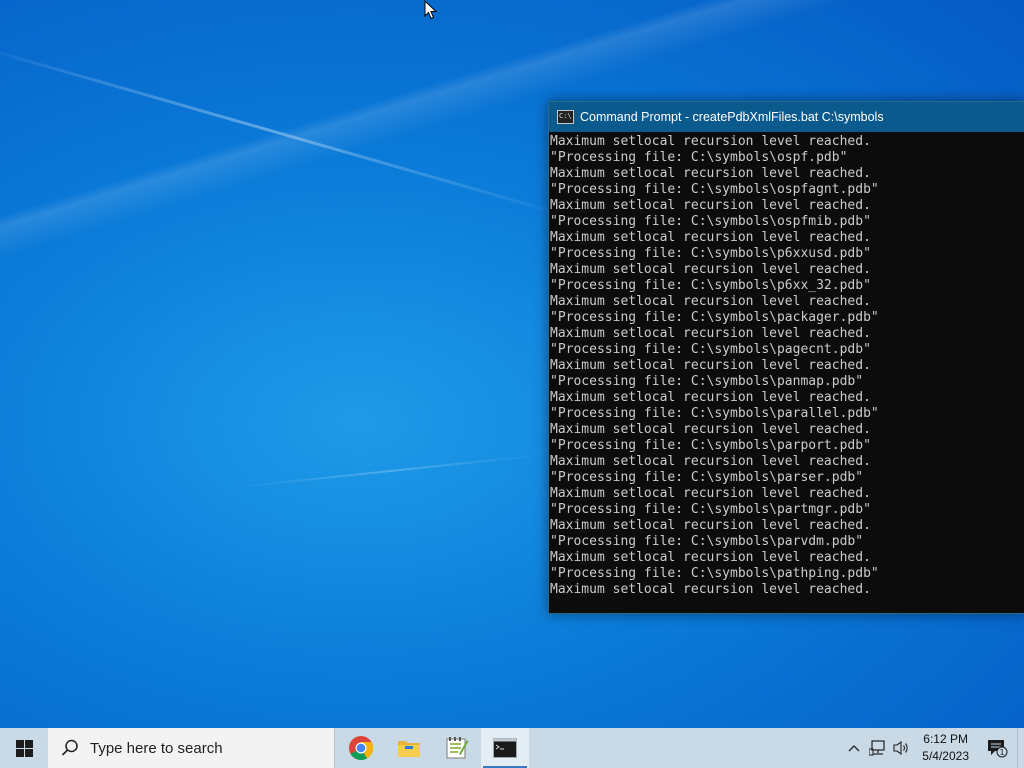 The width and height of the screenshot is (1024, 768). I want to click on taskbar-app-command-prompt, so click(505, 748).